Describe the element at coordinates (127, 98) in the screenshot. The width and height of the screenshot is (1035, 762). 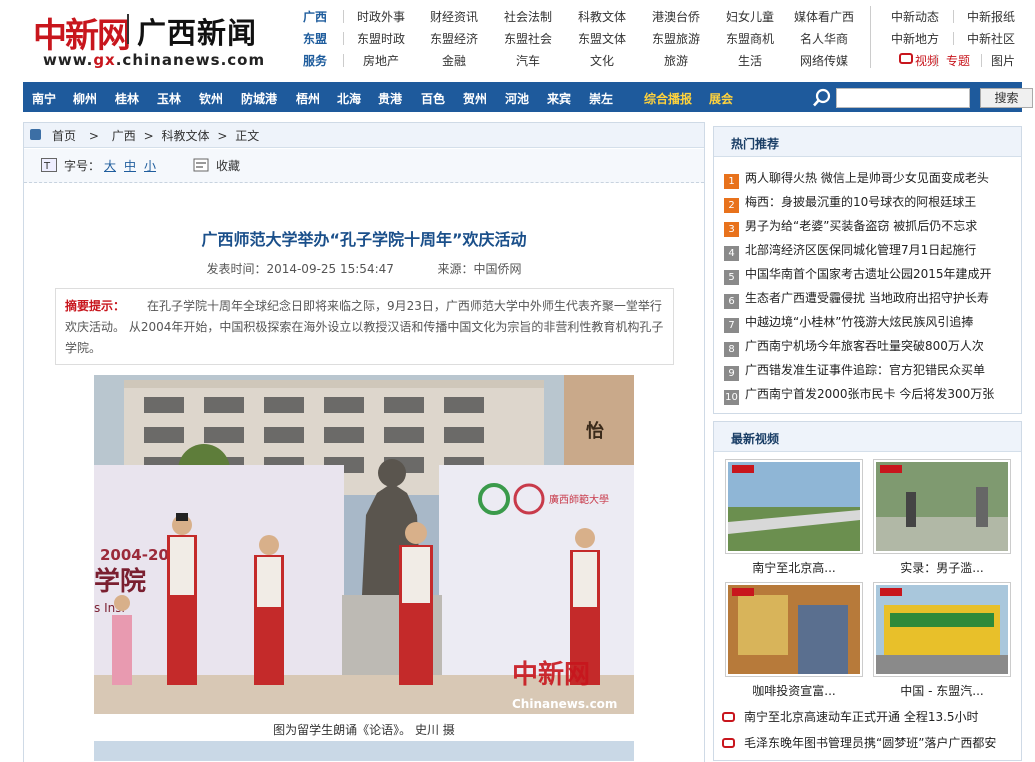
I see `nav-city: 桂林` at that location.